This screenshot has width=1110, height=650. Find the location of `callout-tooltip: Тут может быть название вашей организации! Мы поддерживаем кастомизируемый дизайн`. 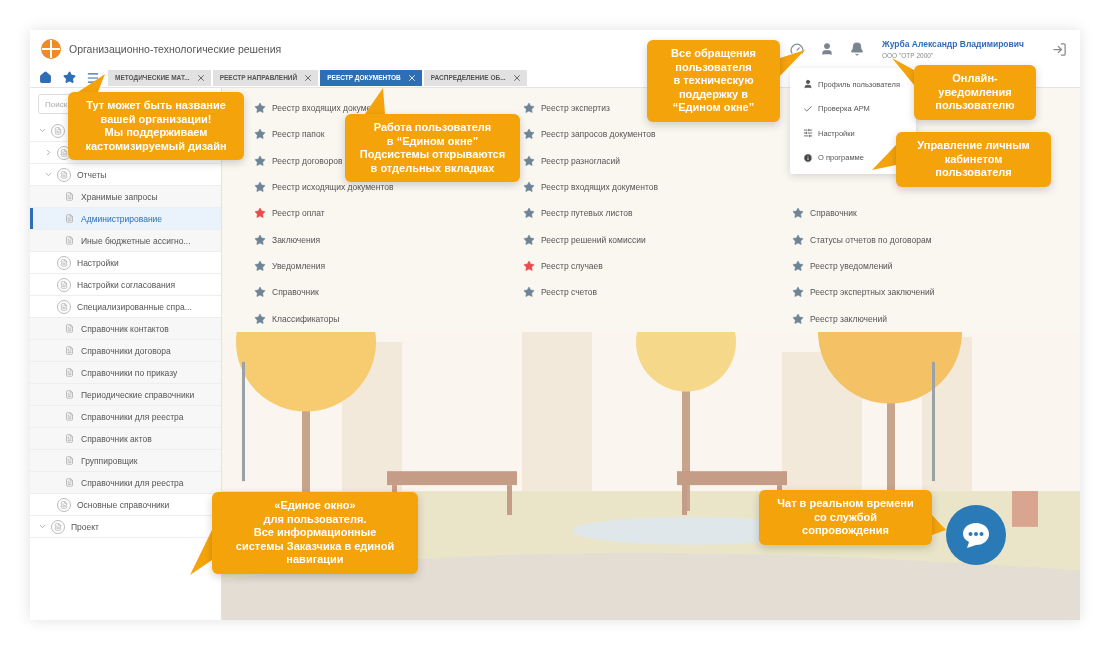

callout-tooltip: Тут может быть название вашей организации! Мы поддерживаем кастомизируемый дизайн is located at coordinates (156, 126).